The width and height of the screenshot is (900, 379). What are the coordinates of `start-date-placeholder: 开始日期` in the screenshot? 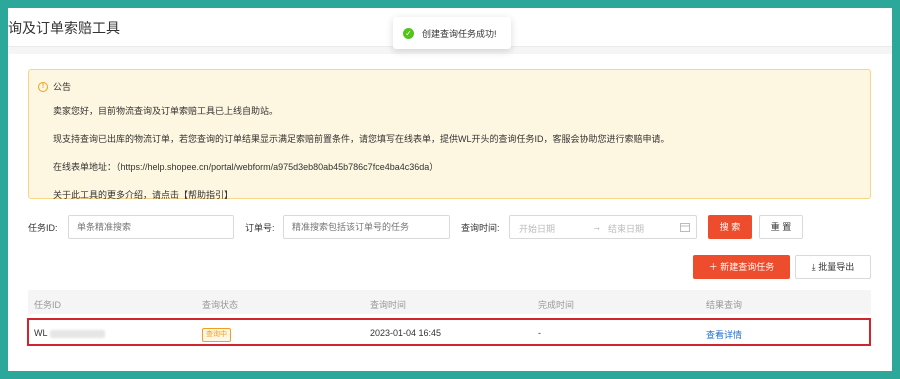 It's located at (537, 228).